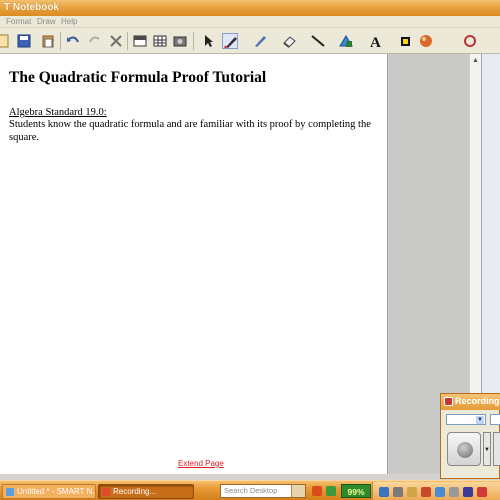 This screenshot has height=500, width=500. Describe the element at coordinates (406, 41) in the screenshot. I see `fill-icon` at that location.